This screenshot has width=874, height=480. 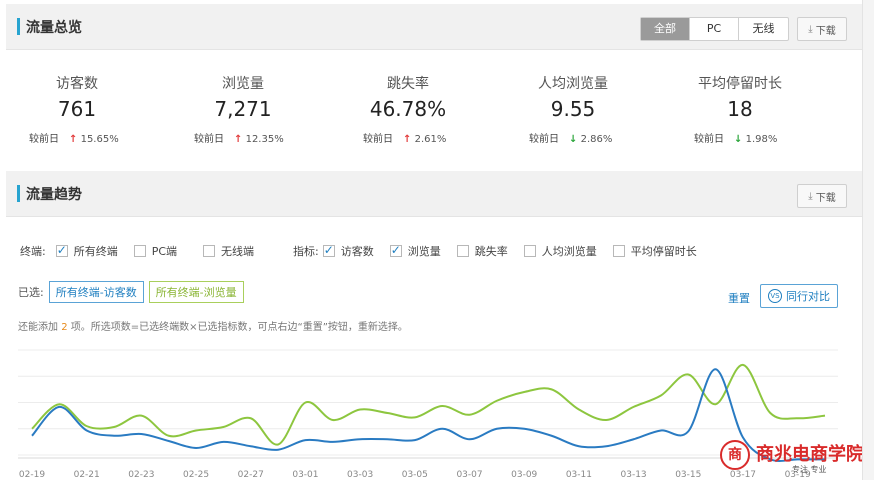 What do you see at coordinates (77, 84) in the screenshot?
I see `stat-label: 访客数` at bounding box center [77, 84].